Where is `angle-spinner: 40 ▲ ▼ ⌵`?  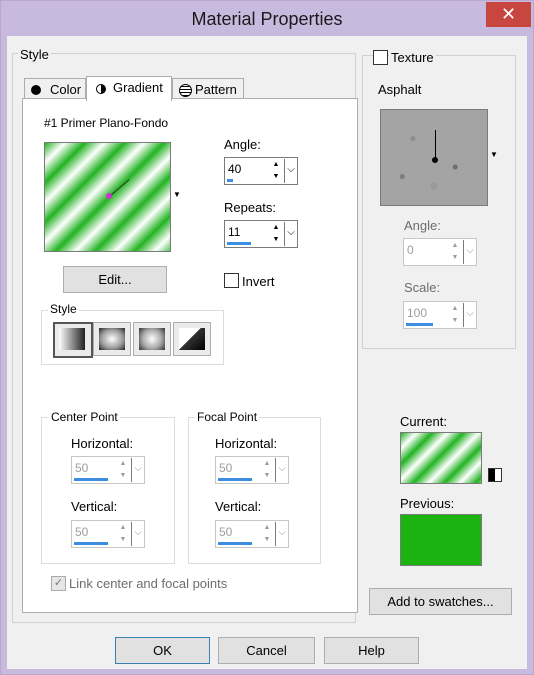
angle-spinner: 40 ▲ ▼ ⌵ is located at coordinates (261, 171).